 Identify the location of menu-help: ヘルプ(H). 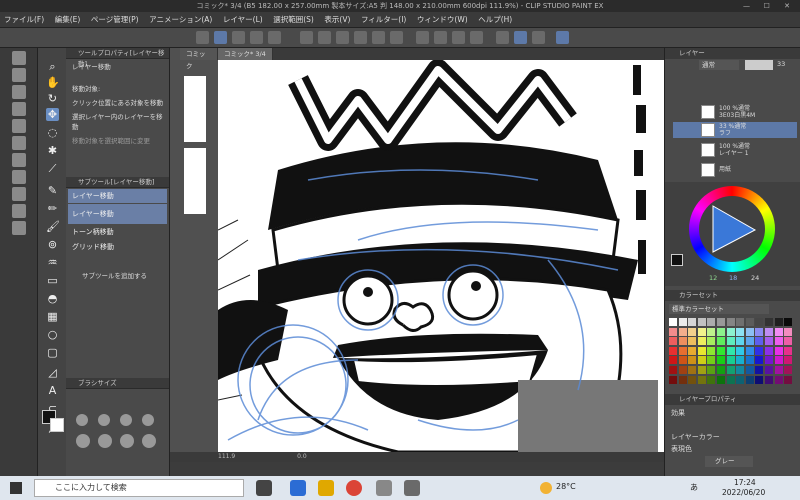
(495, 20).